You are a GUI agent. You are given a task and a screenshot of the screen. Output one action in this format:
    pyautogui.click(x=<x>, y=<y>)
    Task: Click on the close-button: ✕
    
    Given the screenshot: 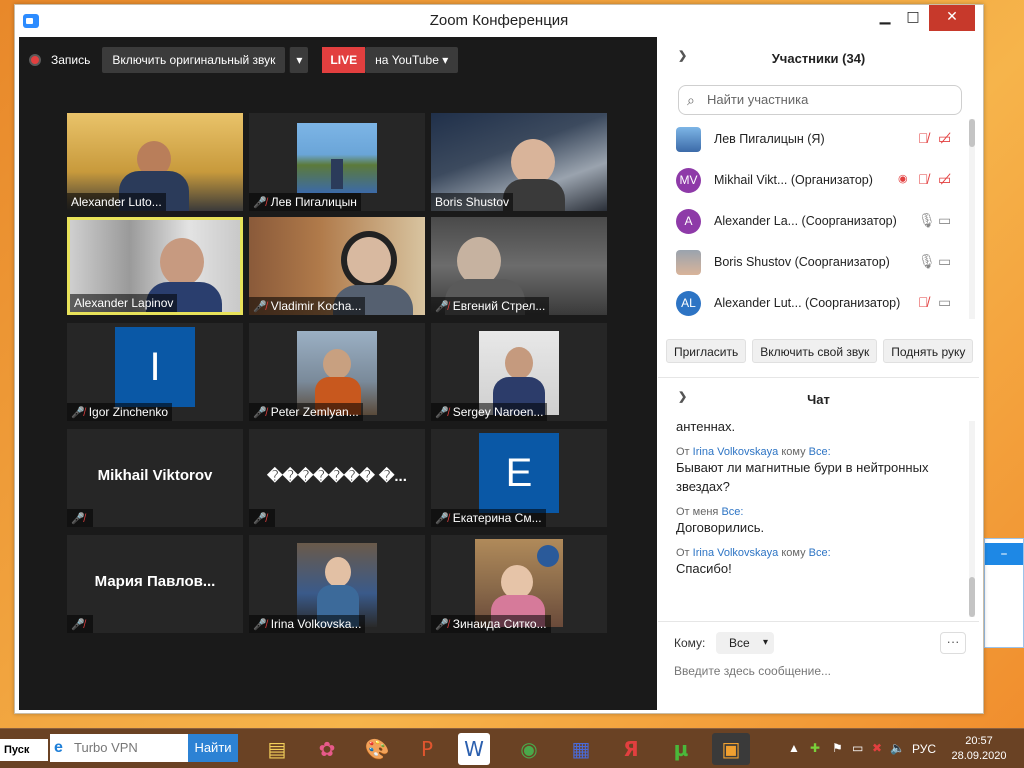 What is the action you would take?
    pyautogui.click(x=952, y=18)
    